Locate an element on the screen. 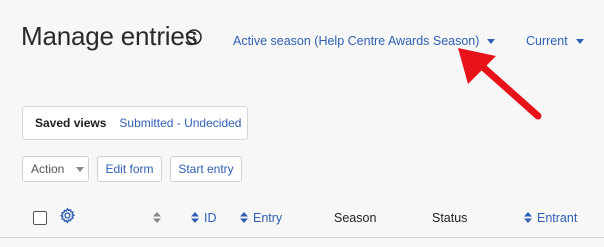 This screenshot has height=247, width=604. action-button: Action is located at coordinates (55, 169).